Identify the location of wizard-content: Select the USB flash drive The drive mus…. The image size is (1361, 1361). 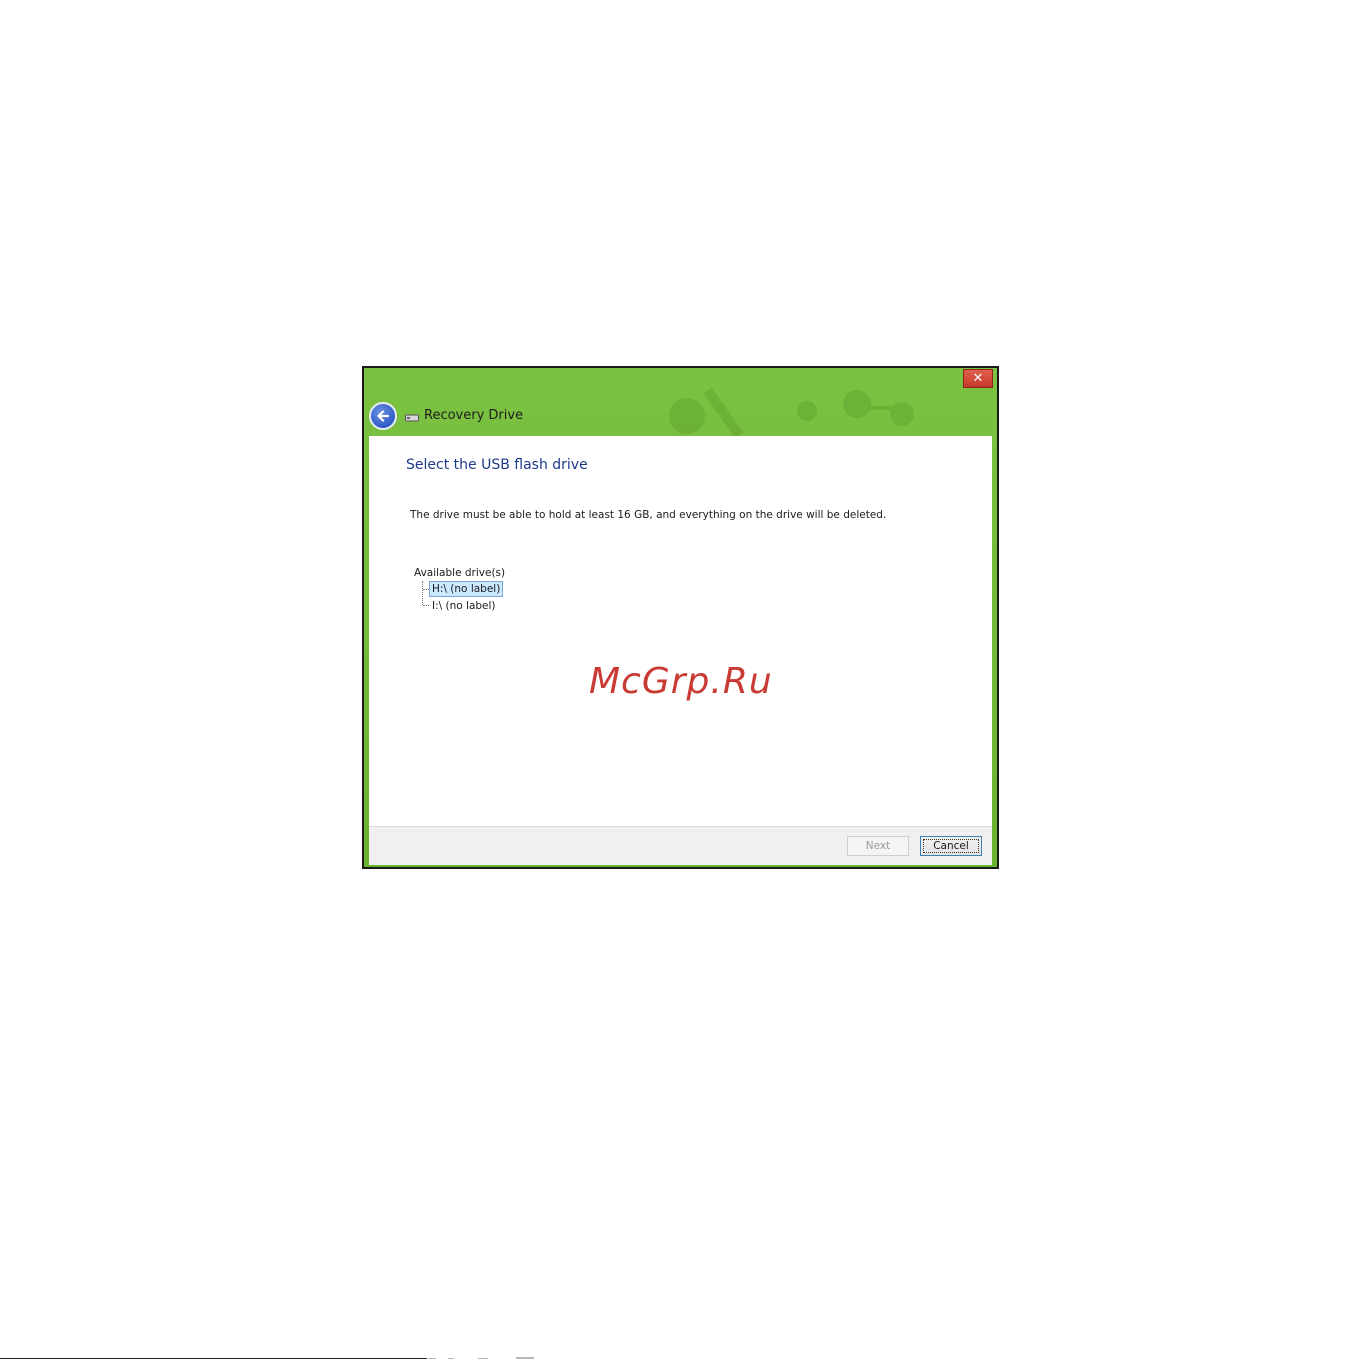
(680, 631).